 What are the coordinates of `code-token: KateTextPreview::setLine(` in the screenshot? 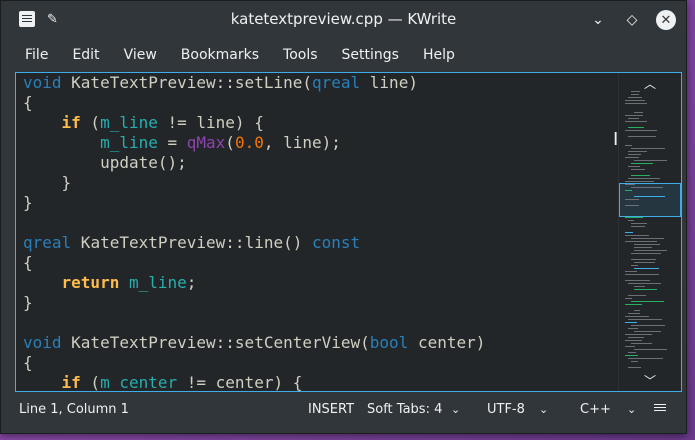 It's located at (186, 82).